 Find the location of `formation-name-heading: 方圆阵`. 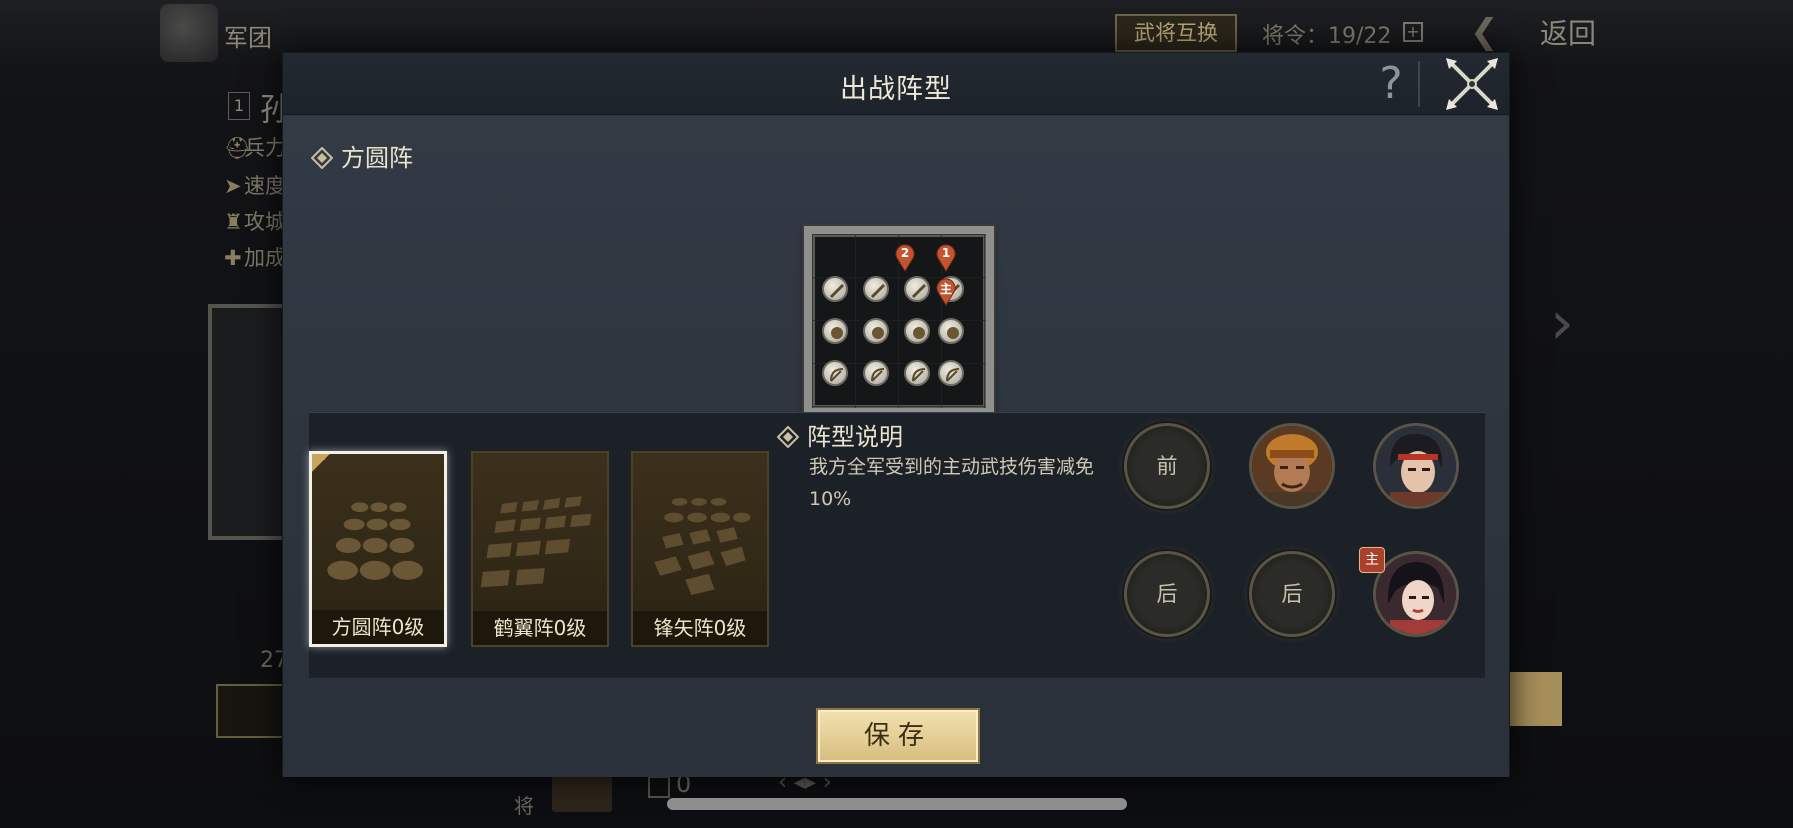

formation-name-heading: 方圆阵 is located at coordinates (362, 155).